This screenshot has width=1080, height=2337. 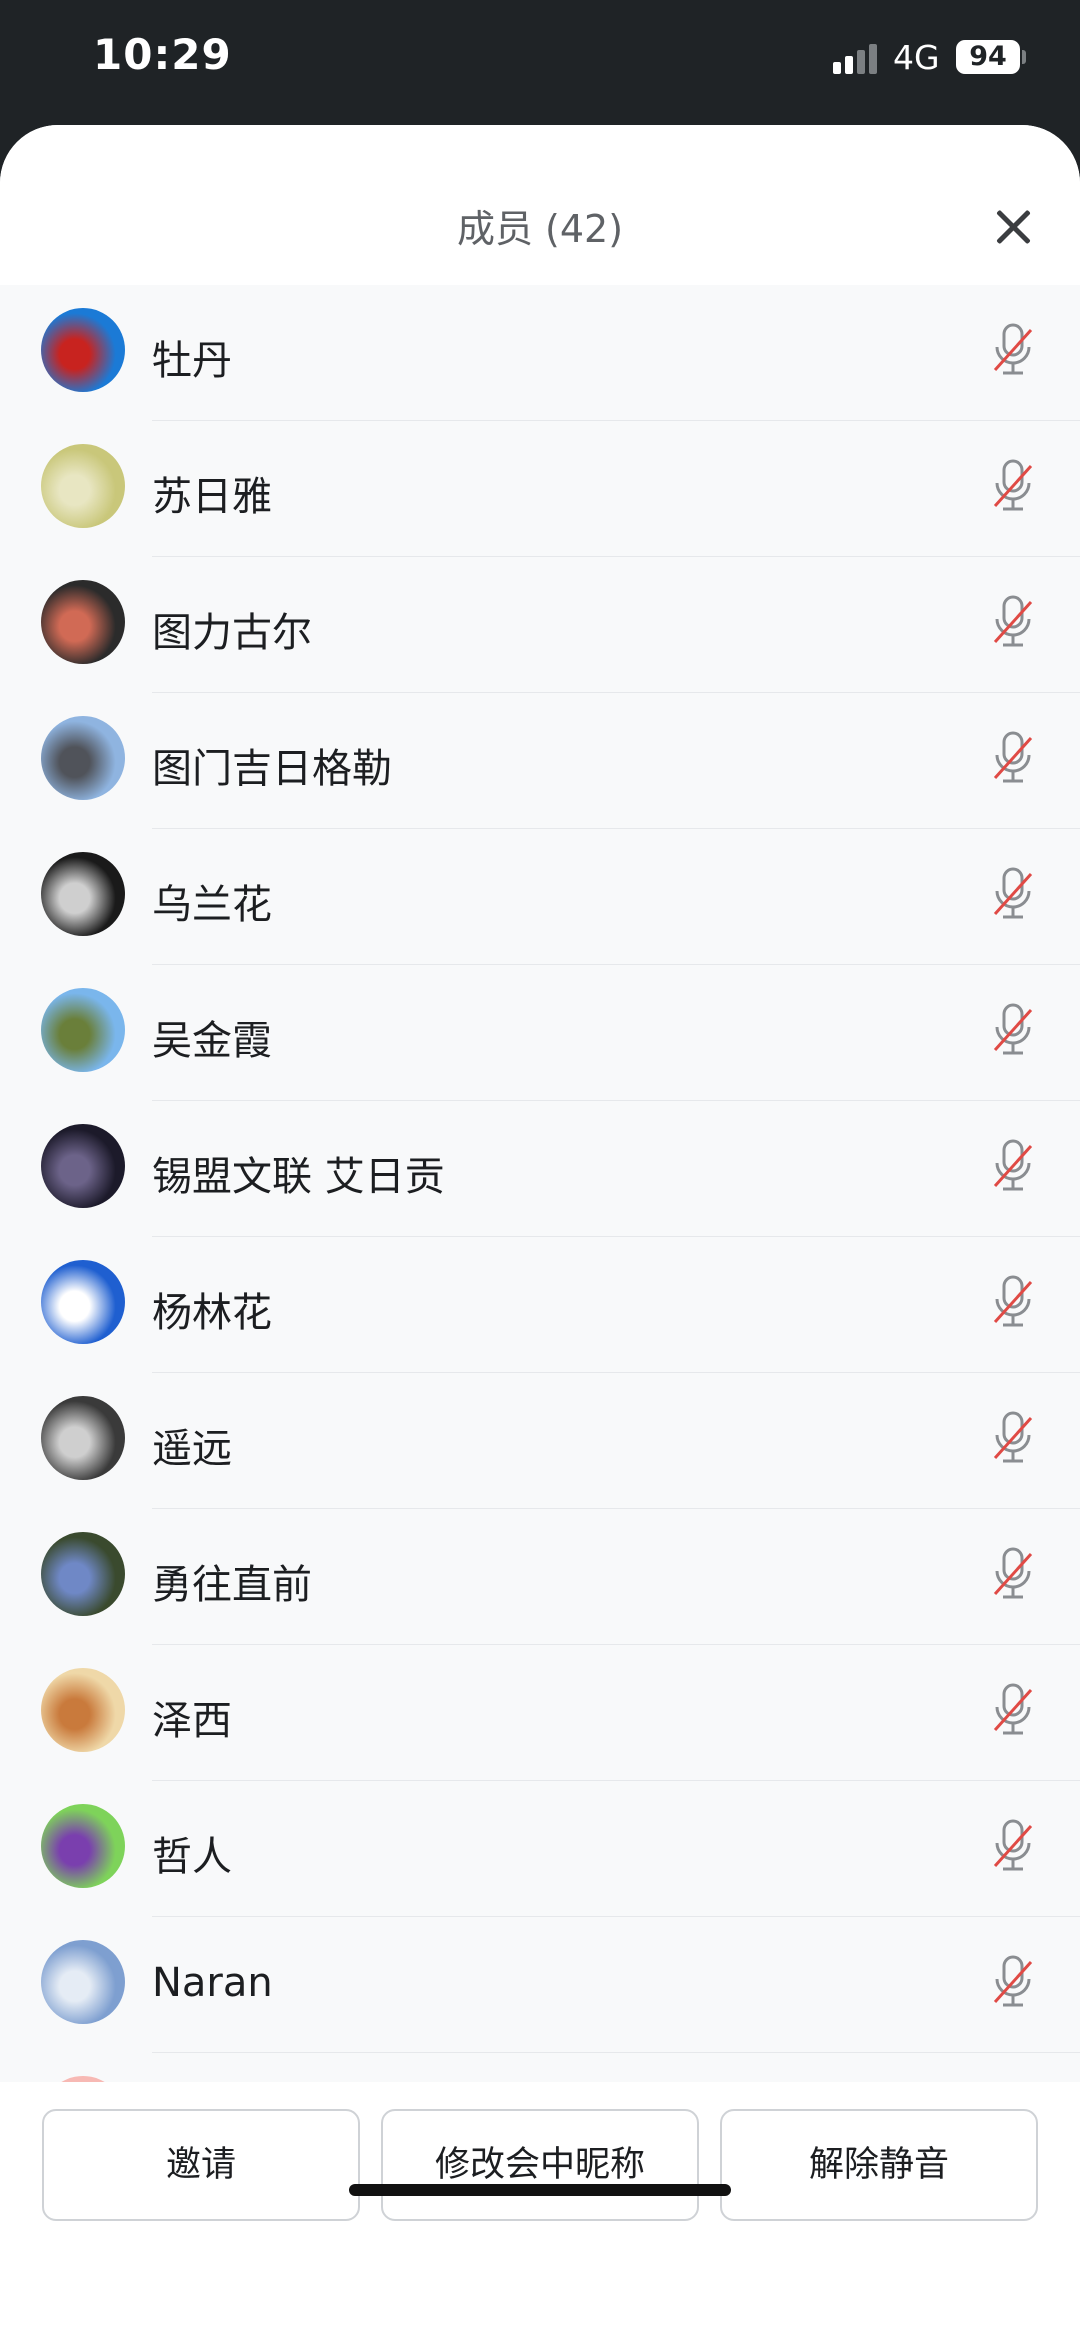 I want to click on unmute-button: 解除静音, so click(x=879, y=2165).